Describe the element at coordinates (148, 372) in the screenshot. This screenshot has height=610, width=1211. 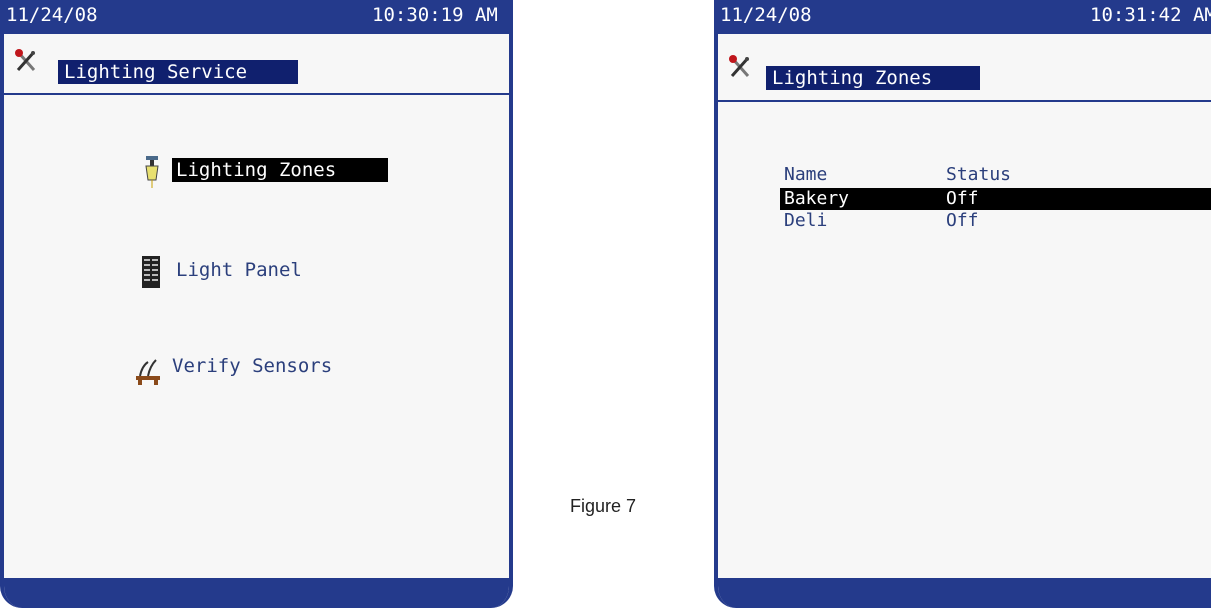
I see `sensor-icon` at that location.